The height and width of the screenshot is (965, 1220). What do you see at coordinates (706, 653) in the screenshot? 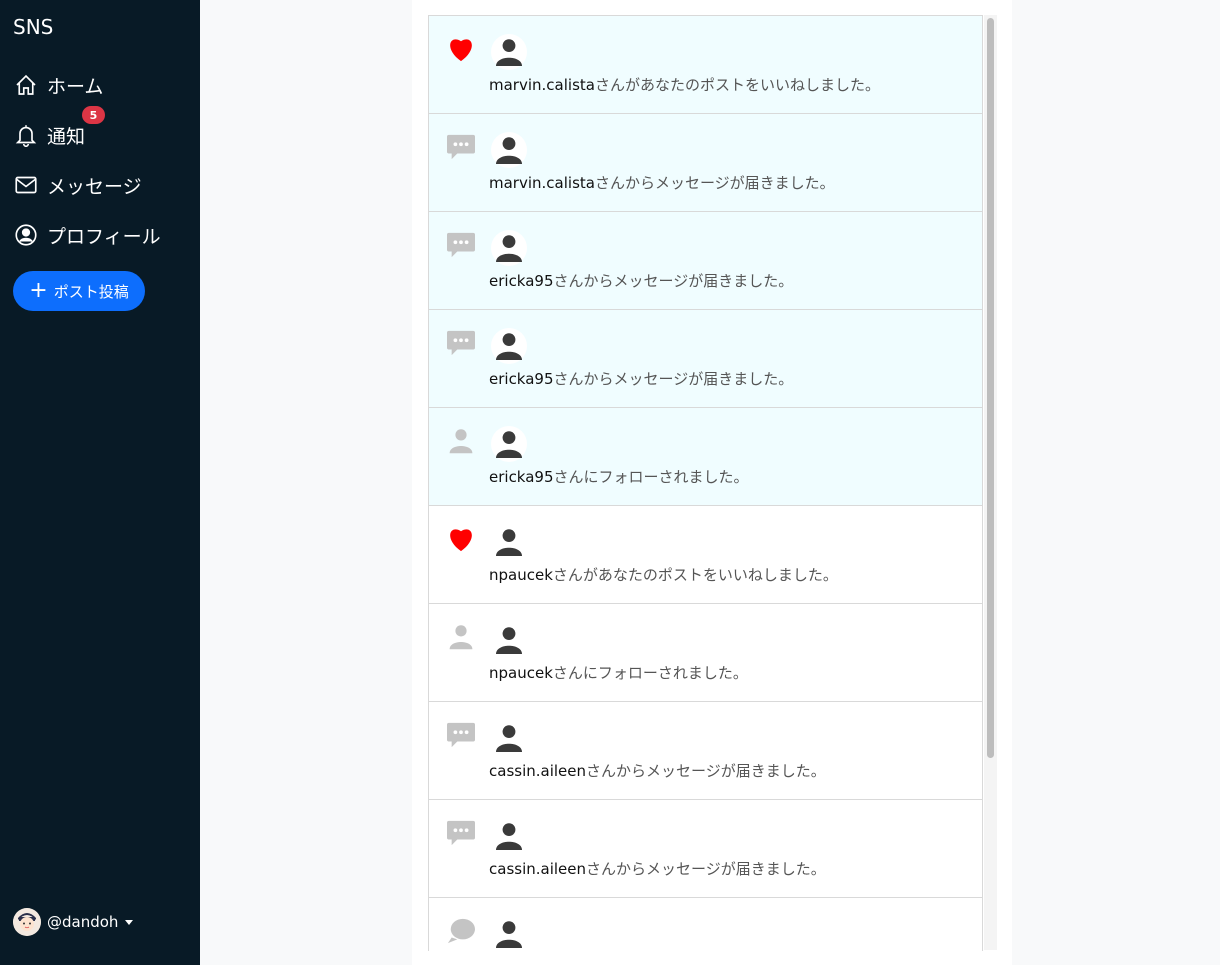
I see `notification-item: npaucekさんにフォローされました。` at bounding box center [706, 653].